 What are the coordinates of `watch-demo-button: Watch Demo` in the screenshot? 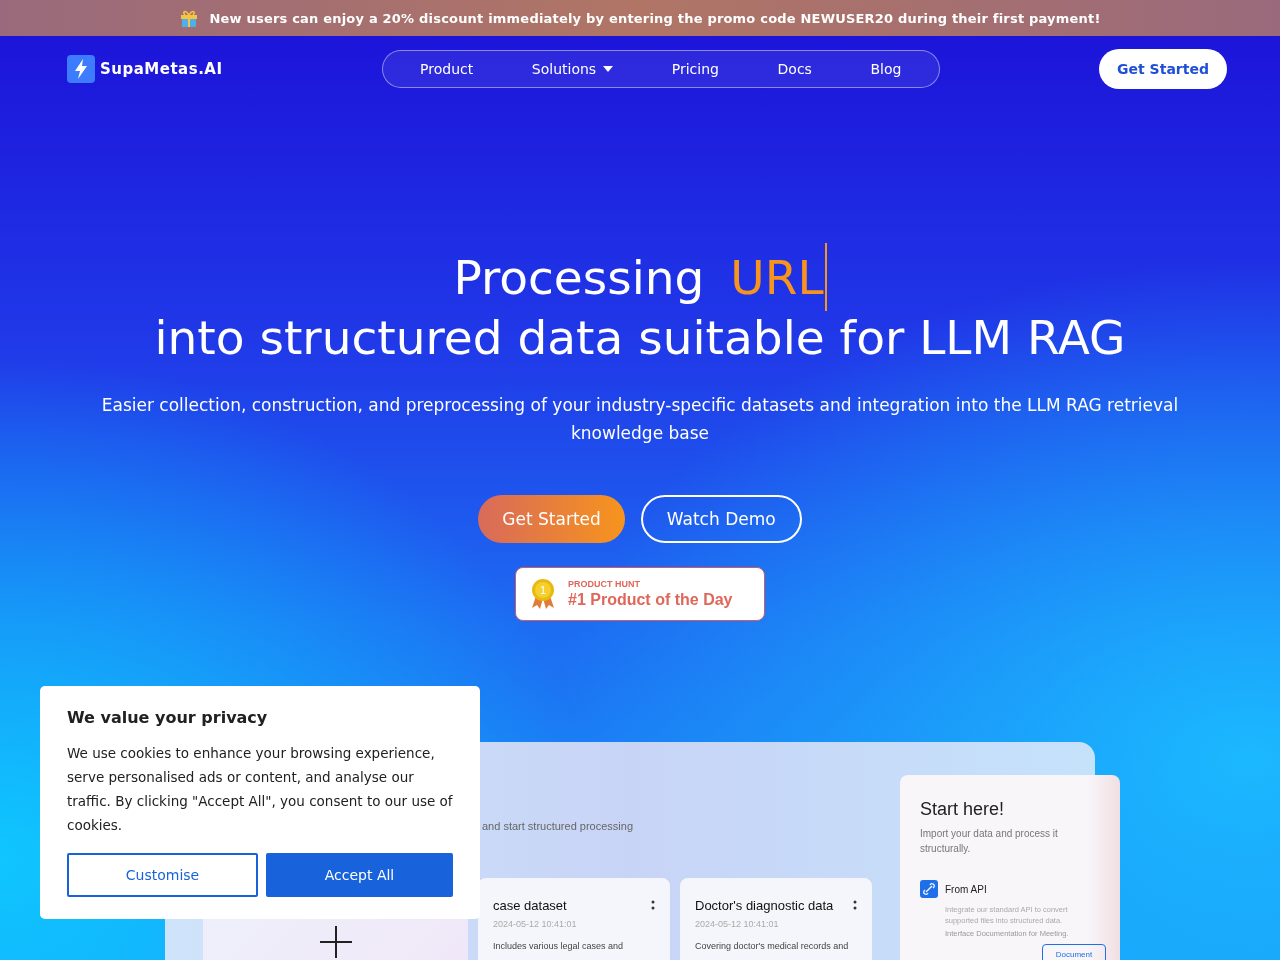 It's located at (721, 519).